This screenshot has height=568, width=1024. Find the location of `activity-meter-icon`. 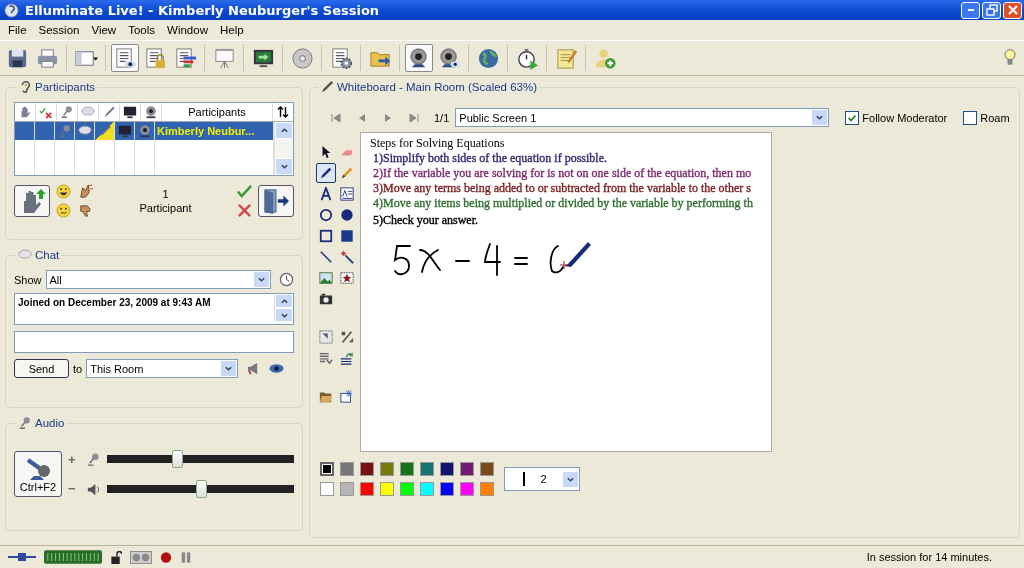

activity-meter-icon is located at coordinates (73, 557).